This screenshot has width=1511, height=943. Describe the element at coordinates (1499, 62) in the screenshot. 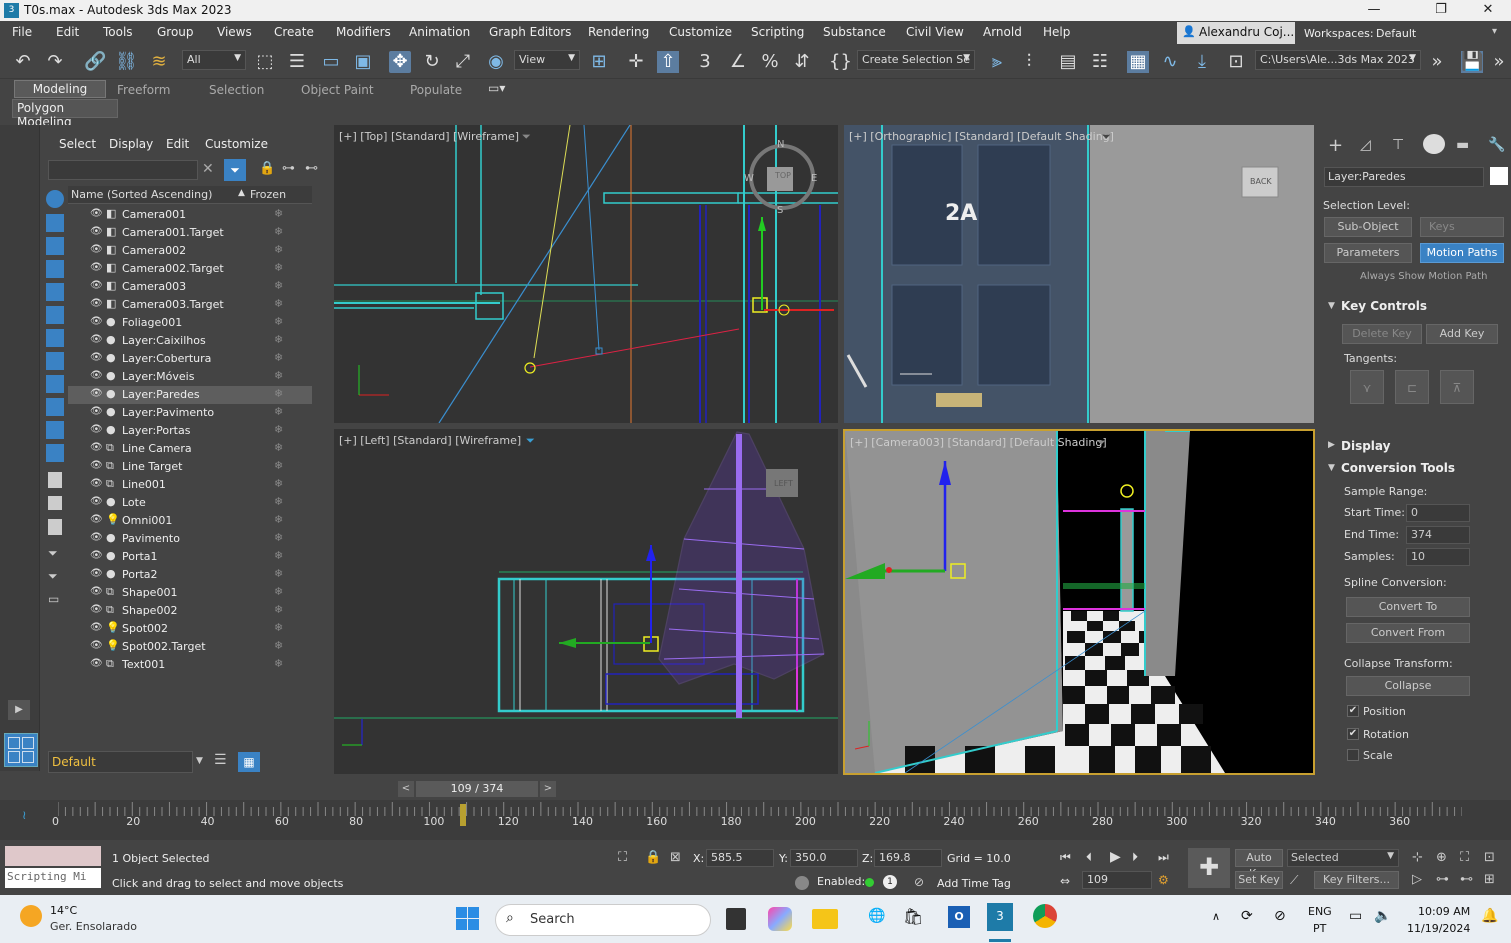

I see `overflow-right-icon: »` at that location.